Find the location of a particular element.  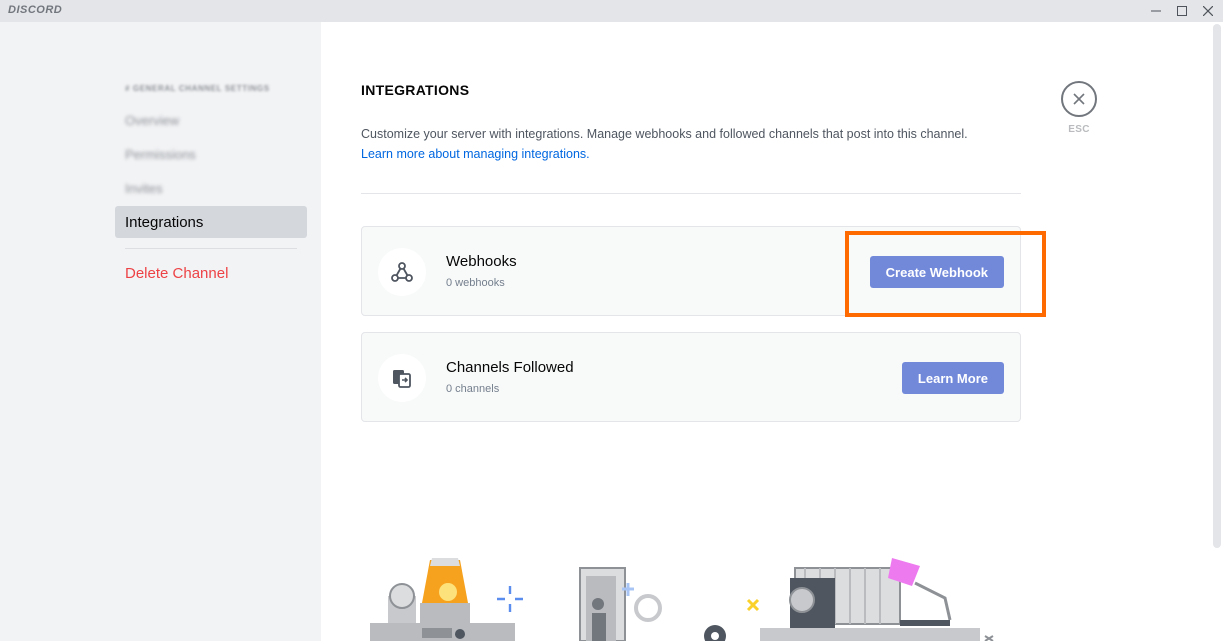

sidebar-item-permissions: Permissions is located at coordinates (211, 154).